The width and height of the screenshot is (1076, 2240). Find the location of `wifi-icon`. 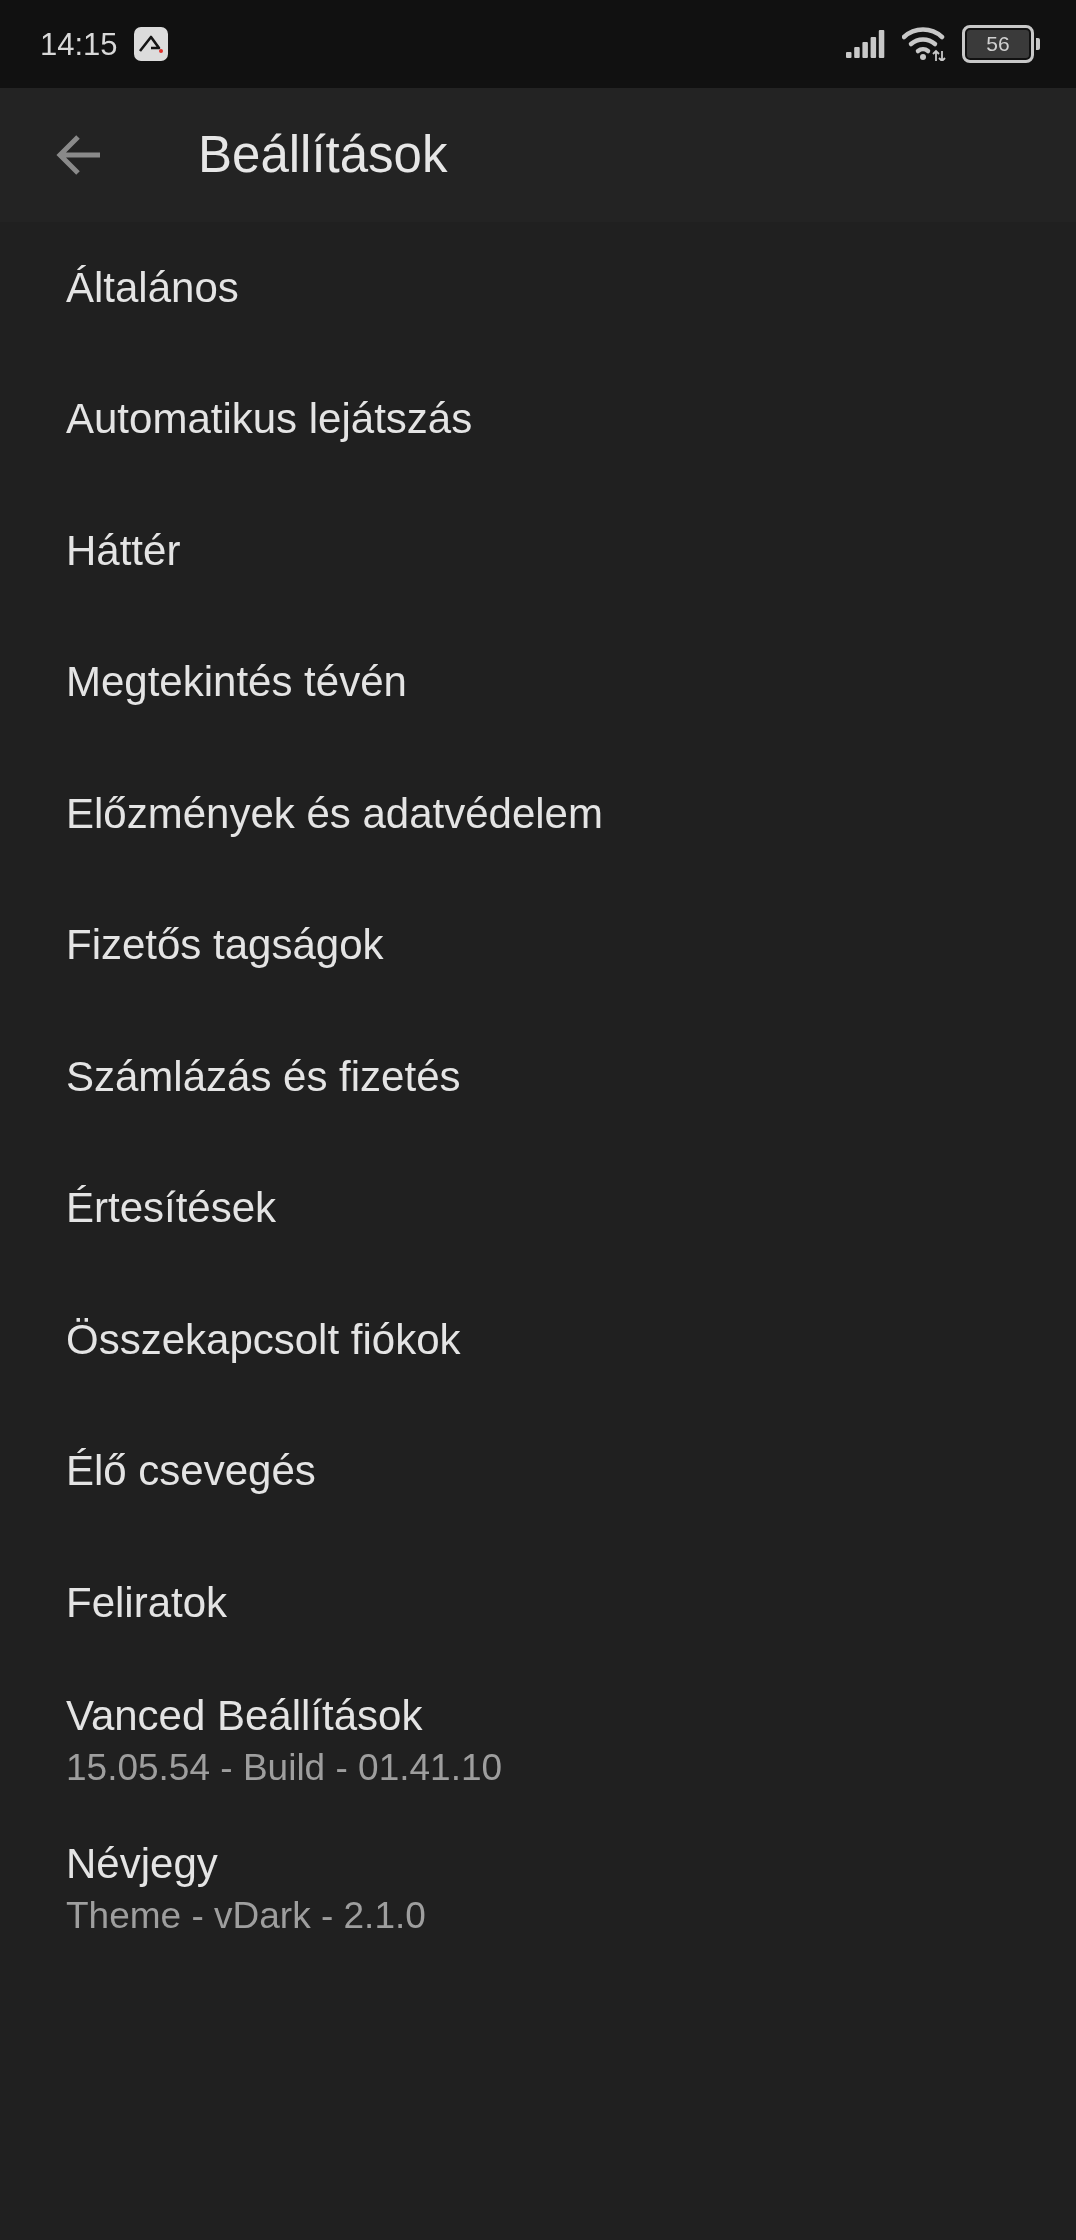

wifi-icon is located at coordinates (924, 44).